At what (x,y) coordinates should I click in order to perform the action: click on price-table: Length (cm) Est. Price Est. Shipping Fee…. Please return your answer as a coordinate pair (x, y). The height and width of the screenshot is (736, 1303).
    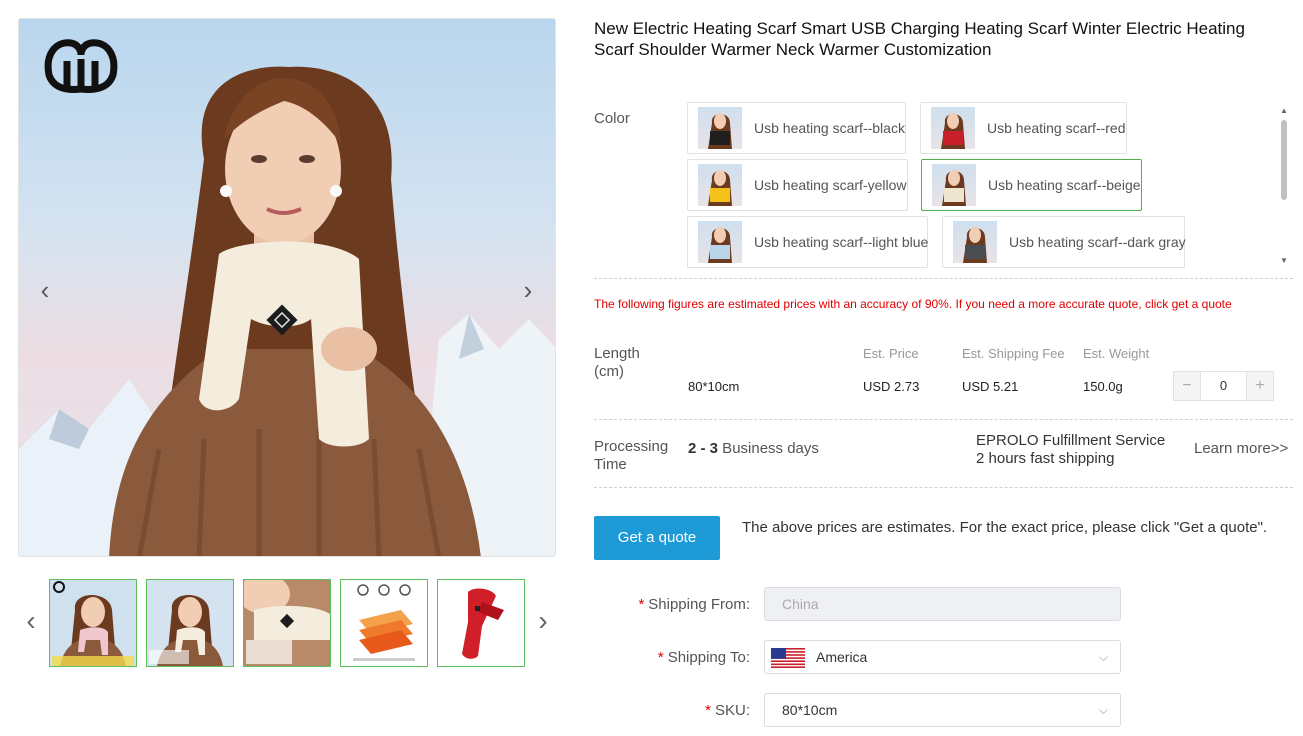
    Looking at the image, I should click on (943, 377).